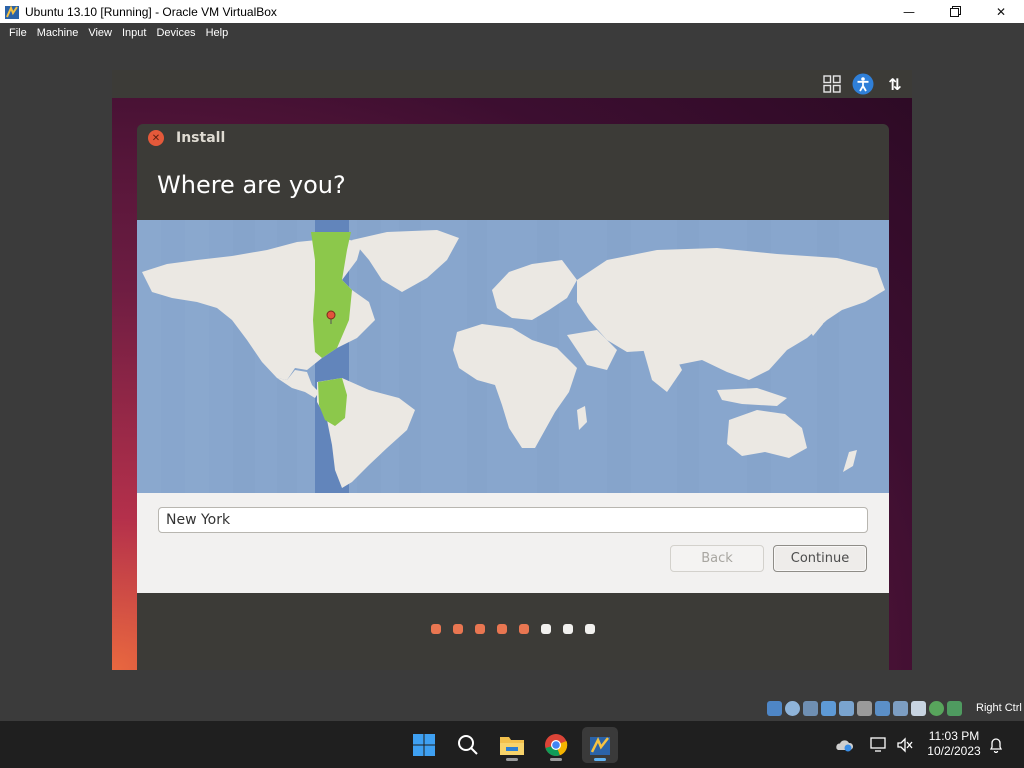 The image size is (1024, 768). I want to click on dialog-close-icon: ✕, so click(156, 138).